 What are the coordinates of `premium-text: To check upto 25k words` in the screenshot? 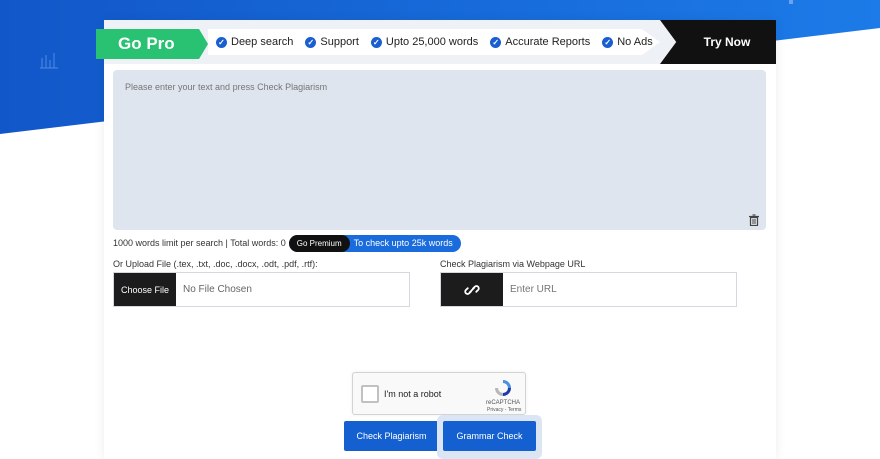 It's located at (403, 243).